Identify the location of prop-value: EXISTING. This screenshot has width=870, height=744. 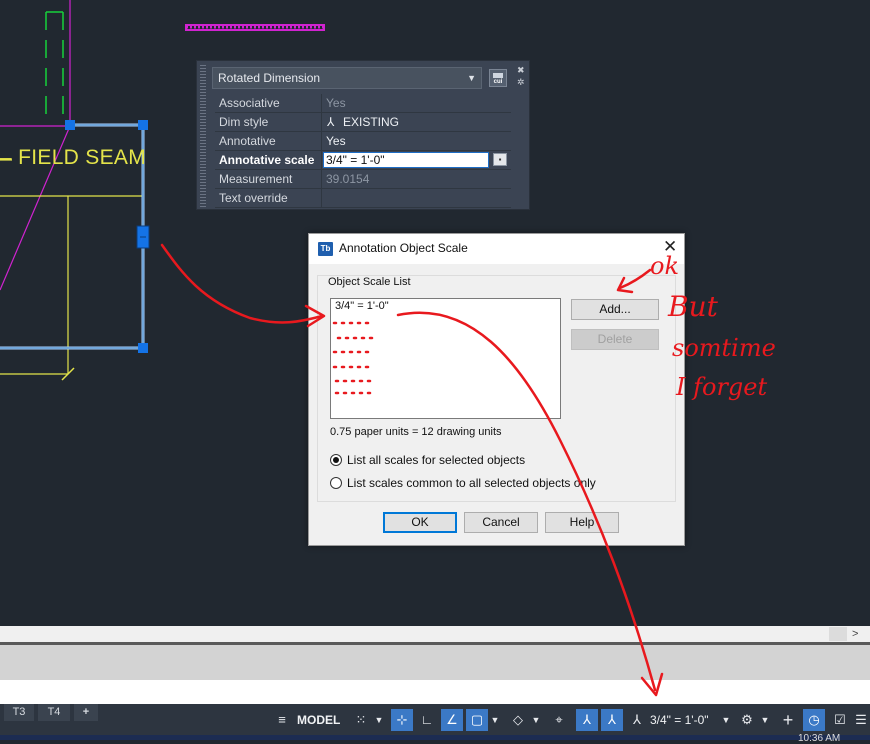
(371, 122).